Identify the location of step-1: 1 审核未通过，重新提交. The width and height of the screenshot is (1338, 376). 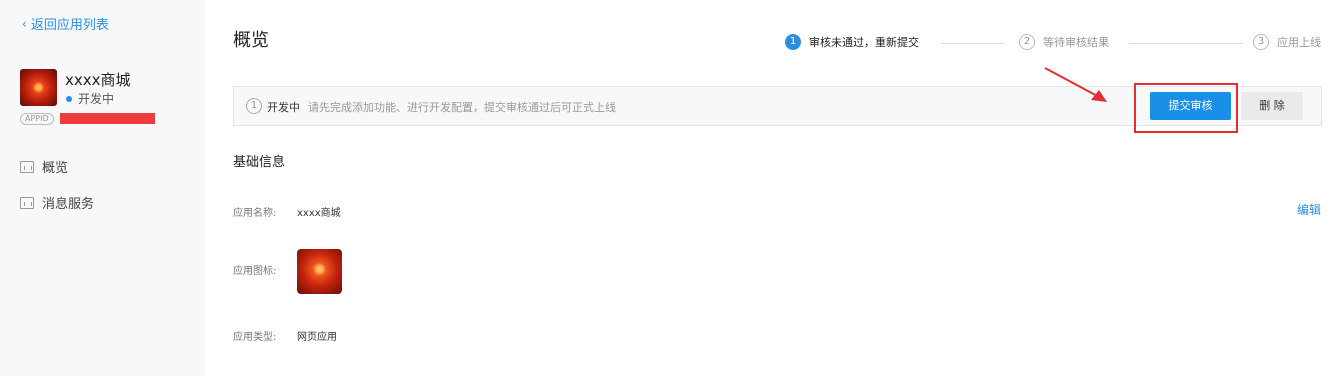
(852, 42).